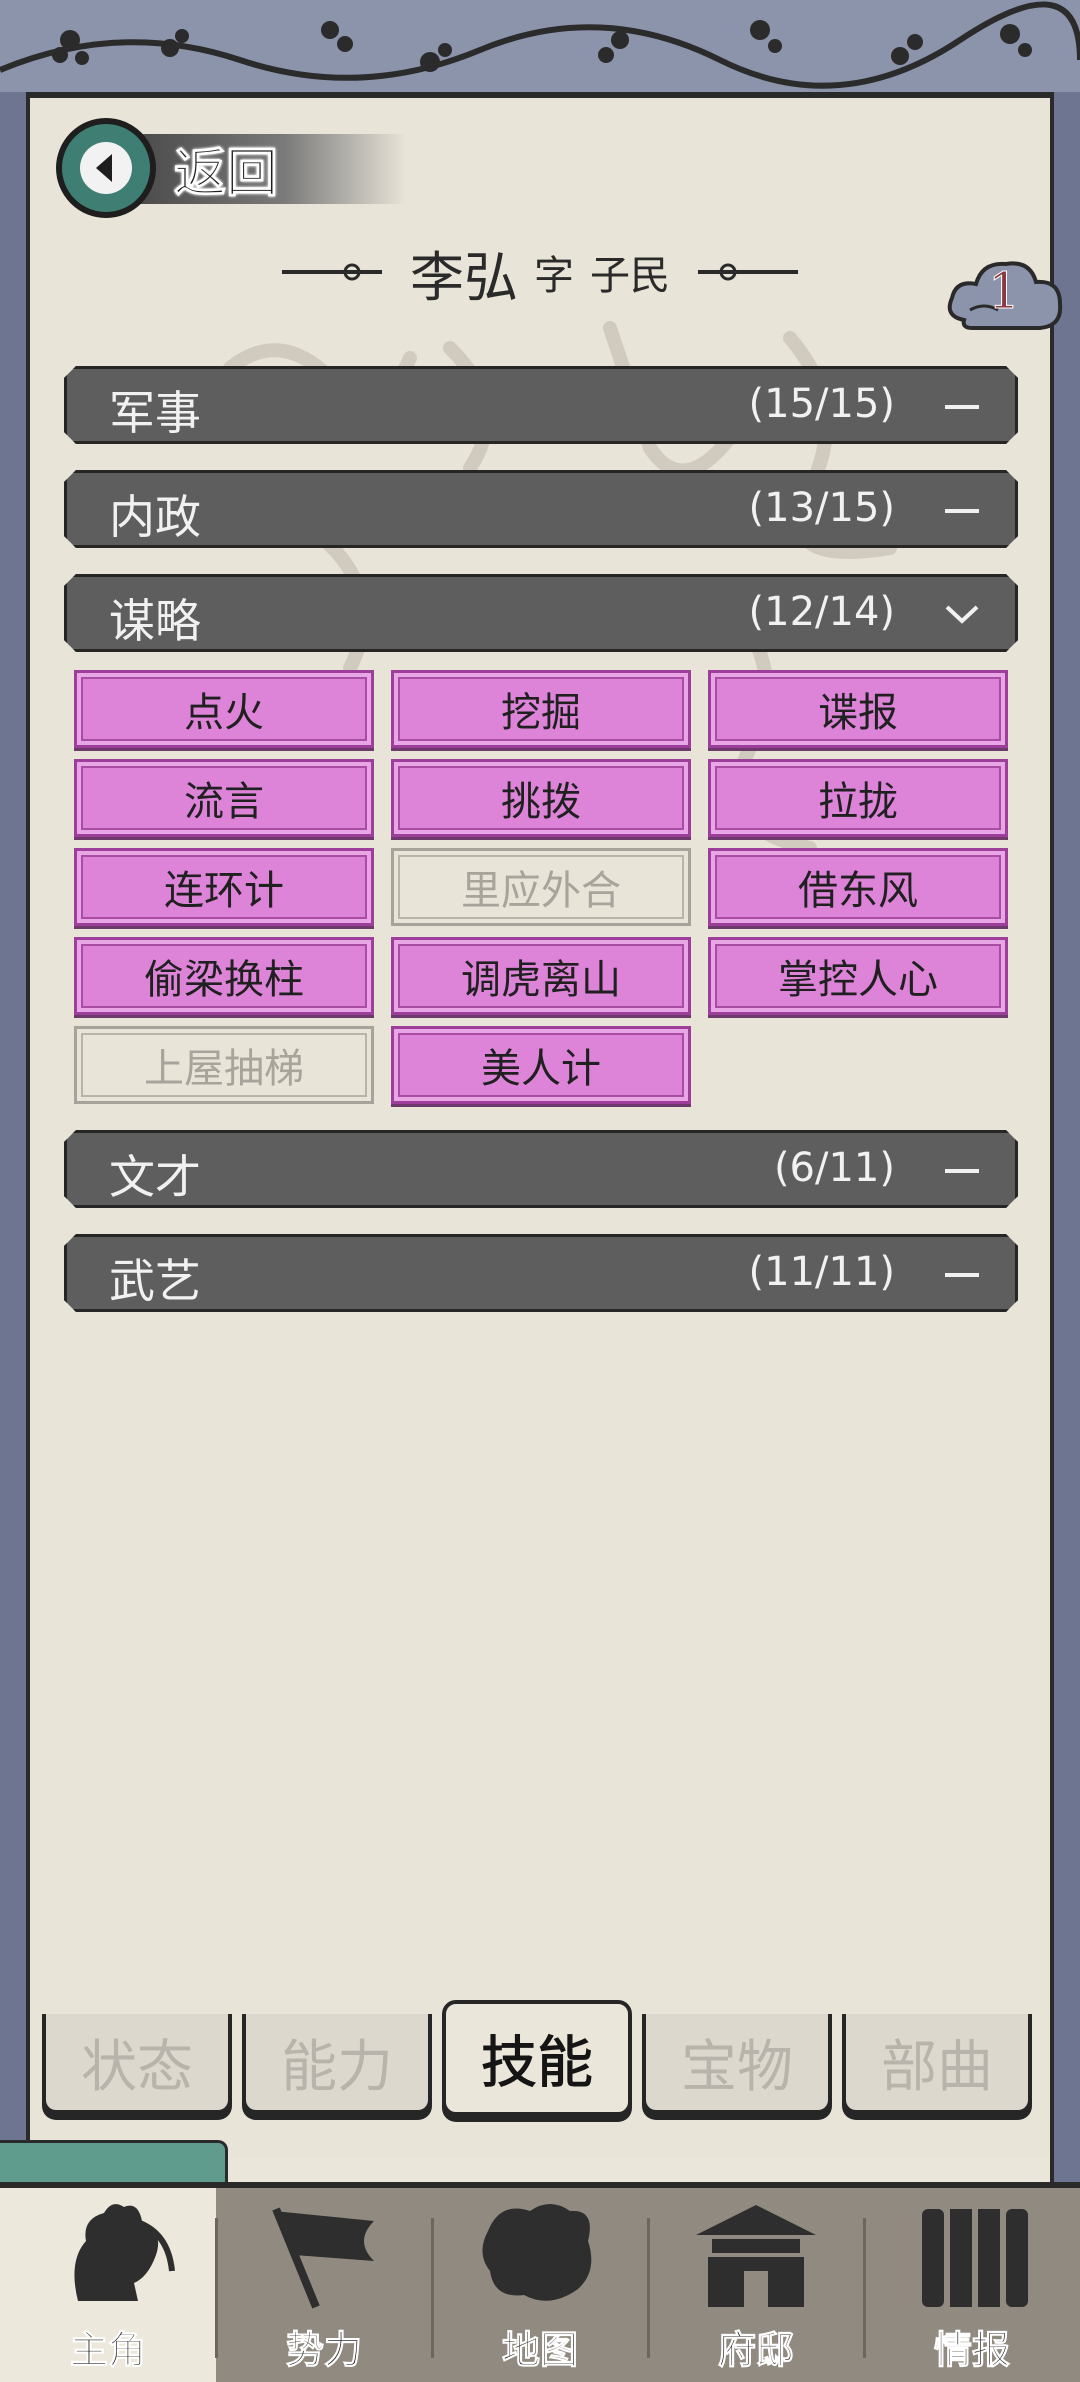 The height and width of the screenshot is (2382, 1080). I want to click on hero-title: 李弘 字 子民, so click(540, 272).